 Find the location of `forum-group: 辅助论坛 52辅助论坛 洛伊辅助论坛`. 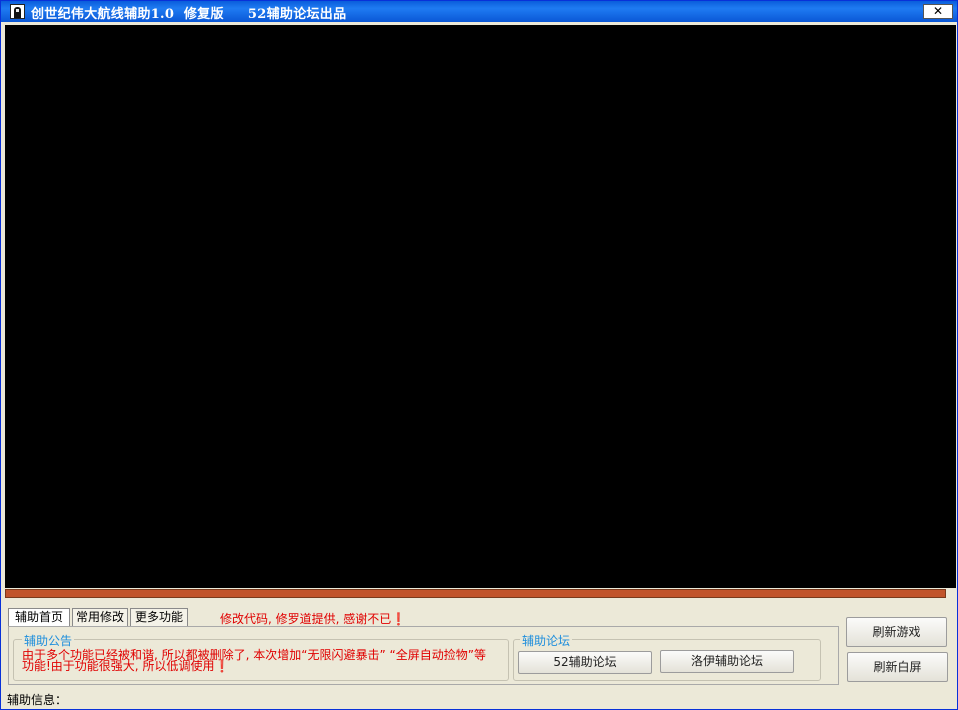

forum-group: 辅助论坛 52辅助论坛 洛伊辅助论坛 is located at coordinates (667, 656).